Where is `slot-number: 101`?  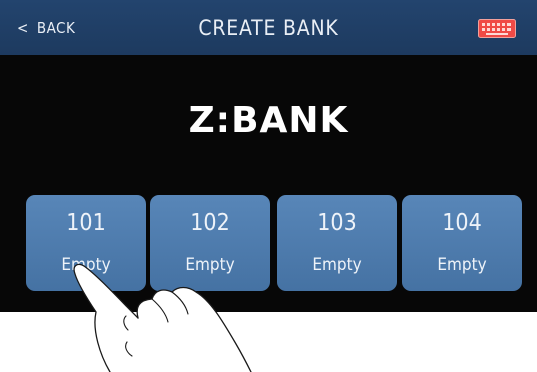
slot-number: 101 is located at coordinates (86, 223).